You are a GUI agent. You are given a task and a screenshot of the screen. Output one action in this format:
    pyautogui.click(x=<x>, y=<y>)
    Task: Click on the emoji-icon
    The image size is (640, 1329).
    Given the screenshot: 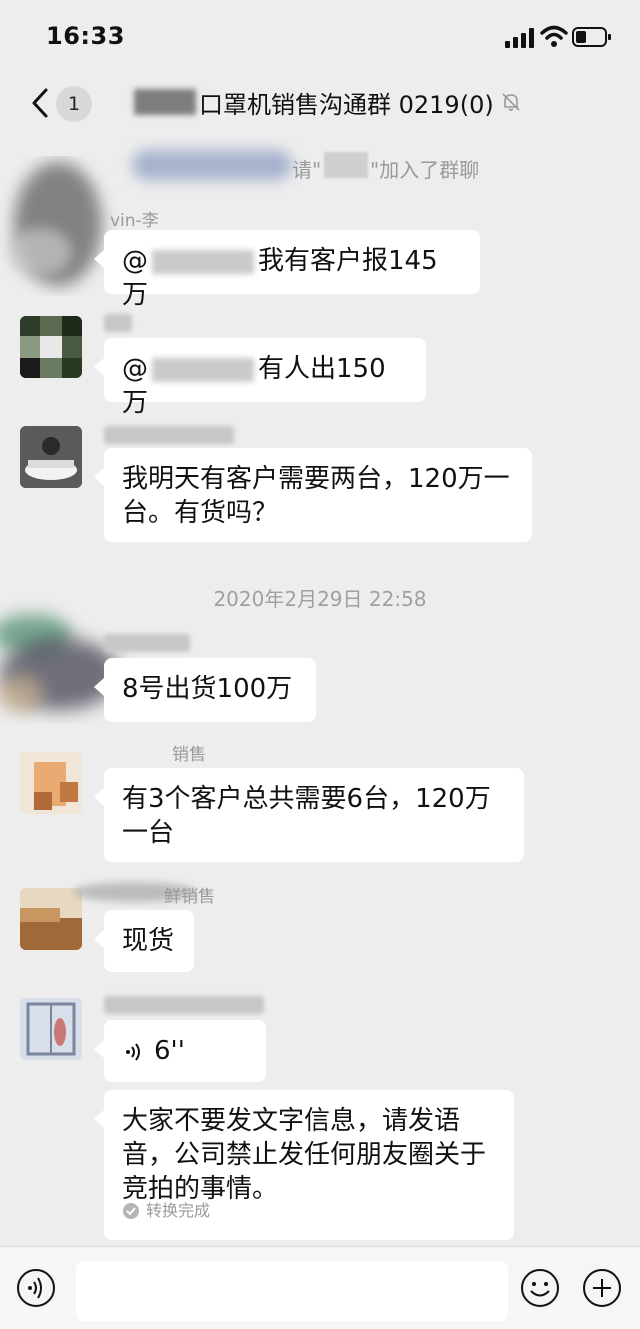 What is the action you would take?
    pyautogui.click(x=540, y=1288)
    